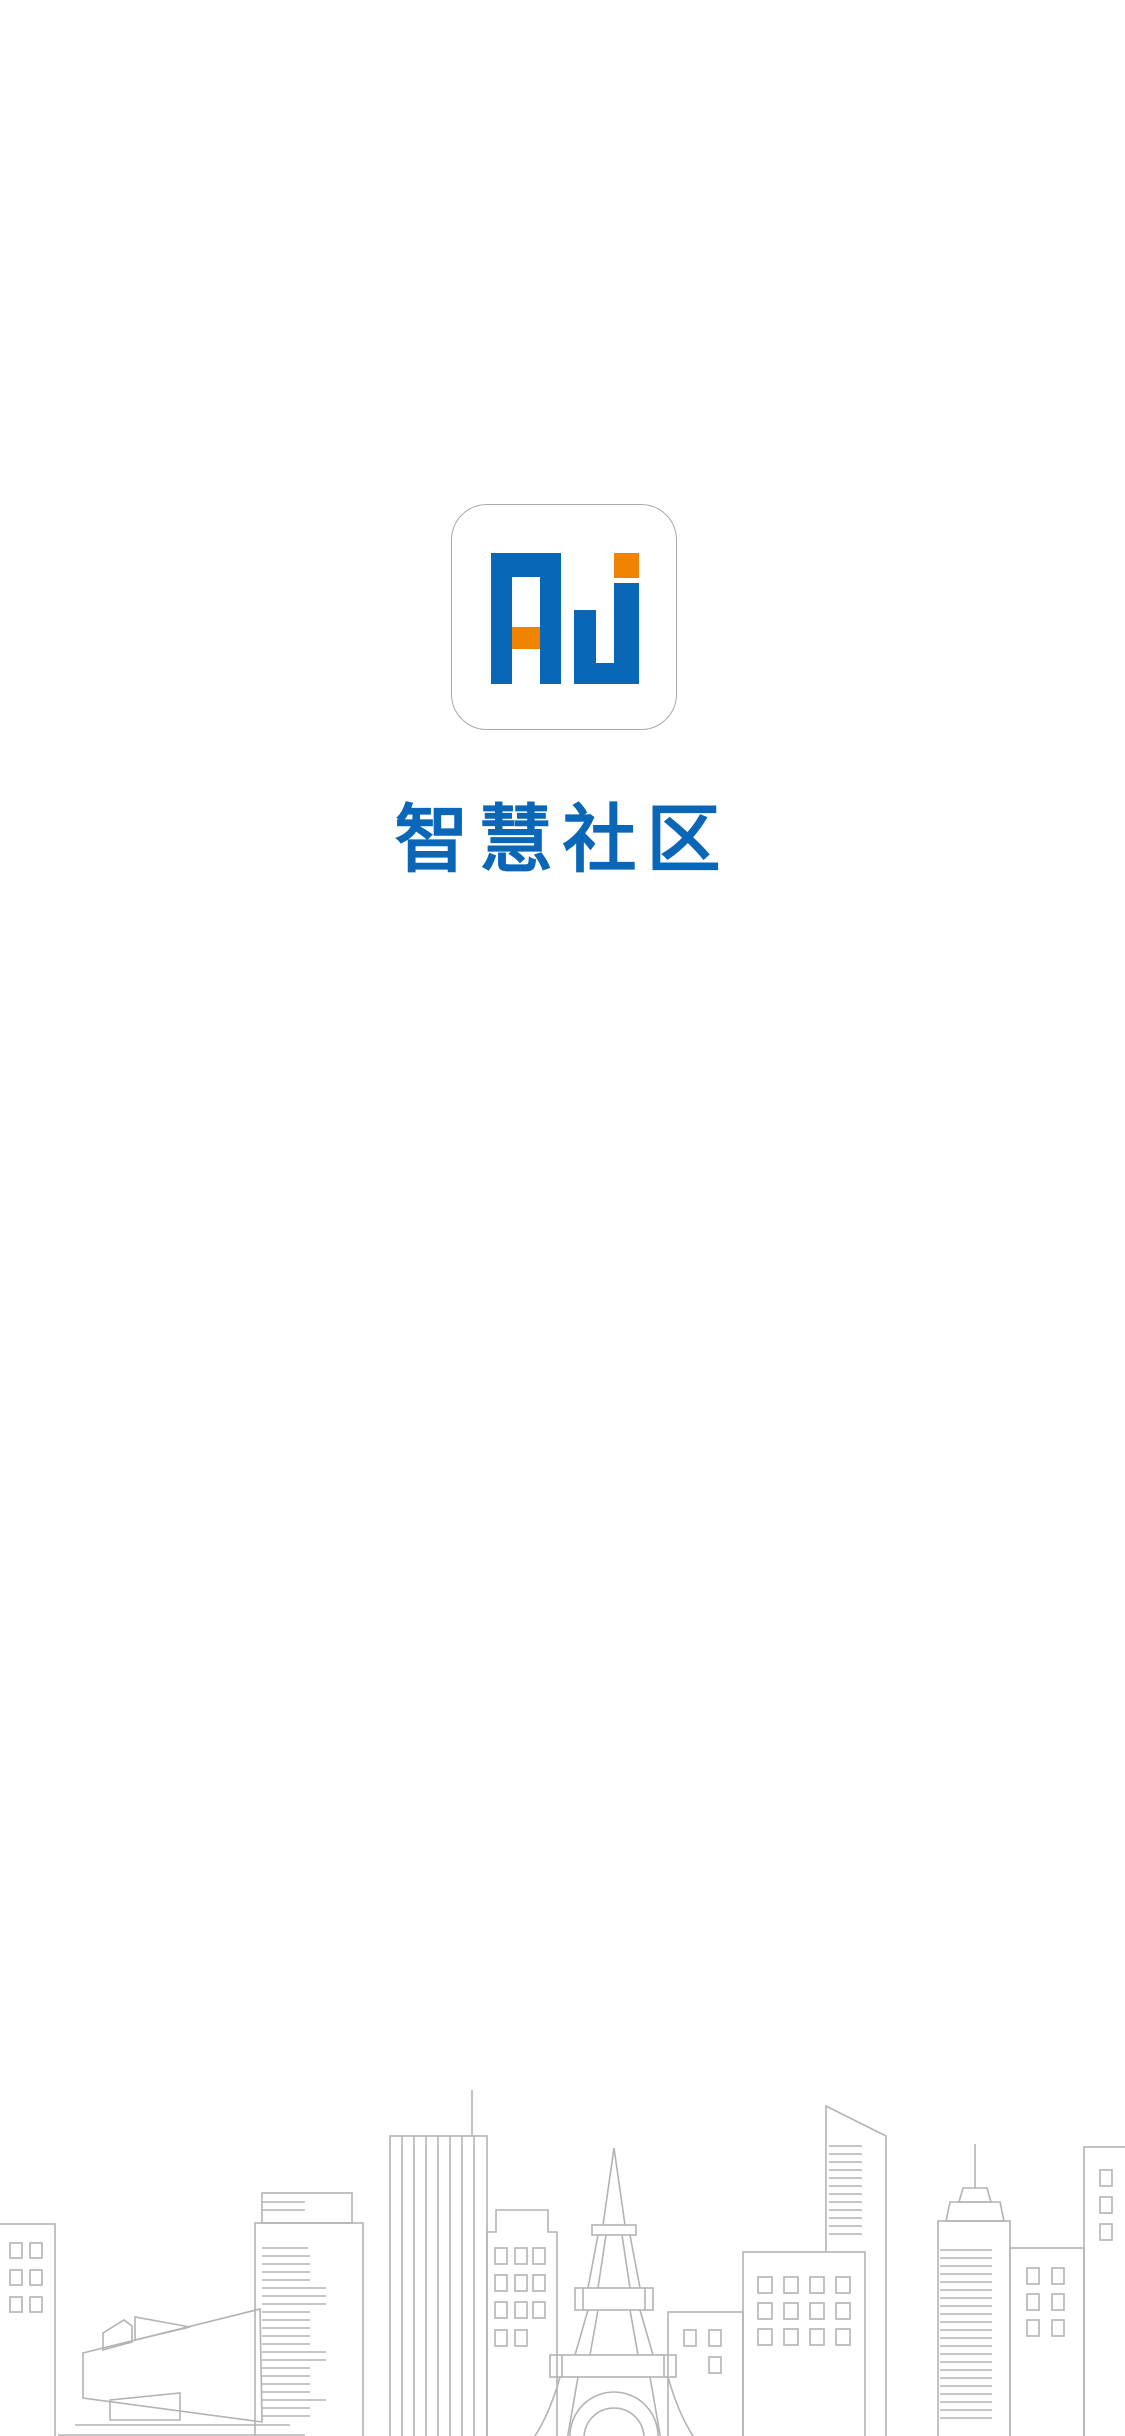 This screenshot has width=1125, height=2436. Describe the element at coordinates (705, 2373) in the screenshot. I see `building-small-right-of-tower` at that location.